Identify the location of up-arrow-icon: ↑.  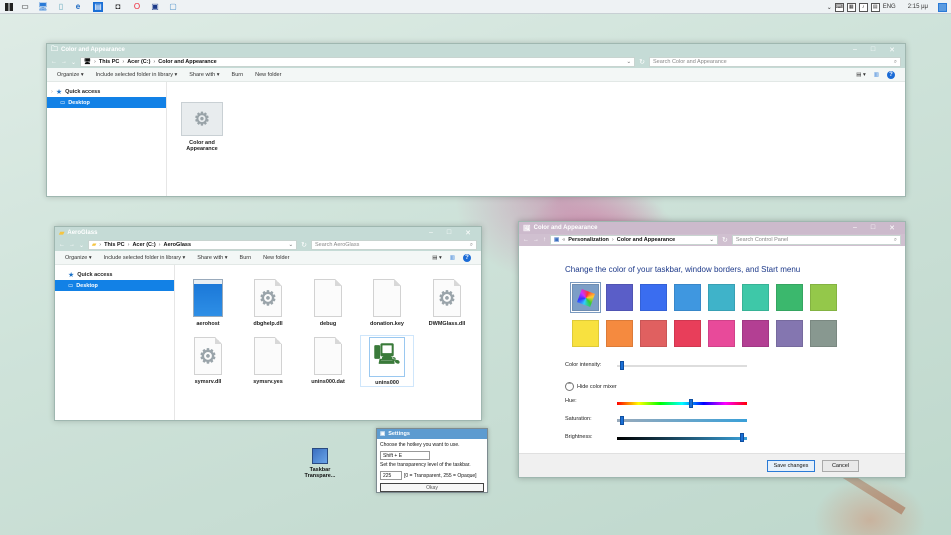
(544, 240).